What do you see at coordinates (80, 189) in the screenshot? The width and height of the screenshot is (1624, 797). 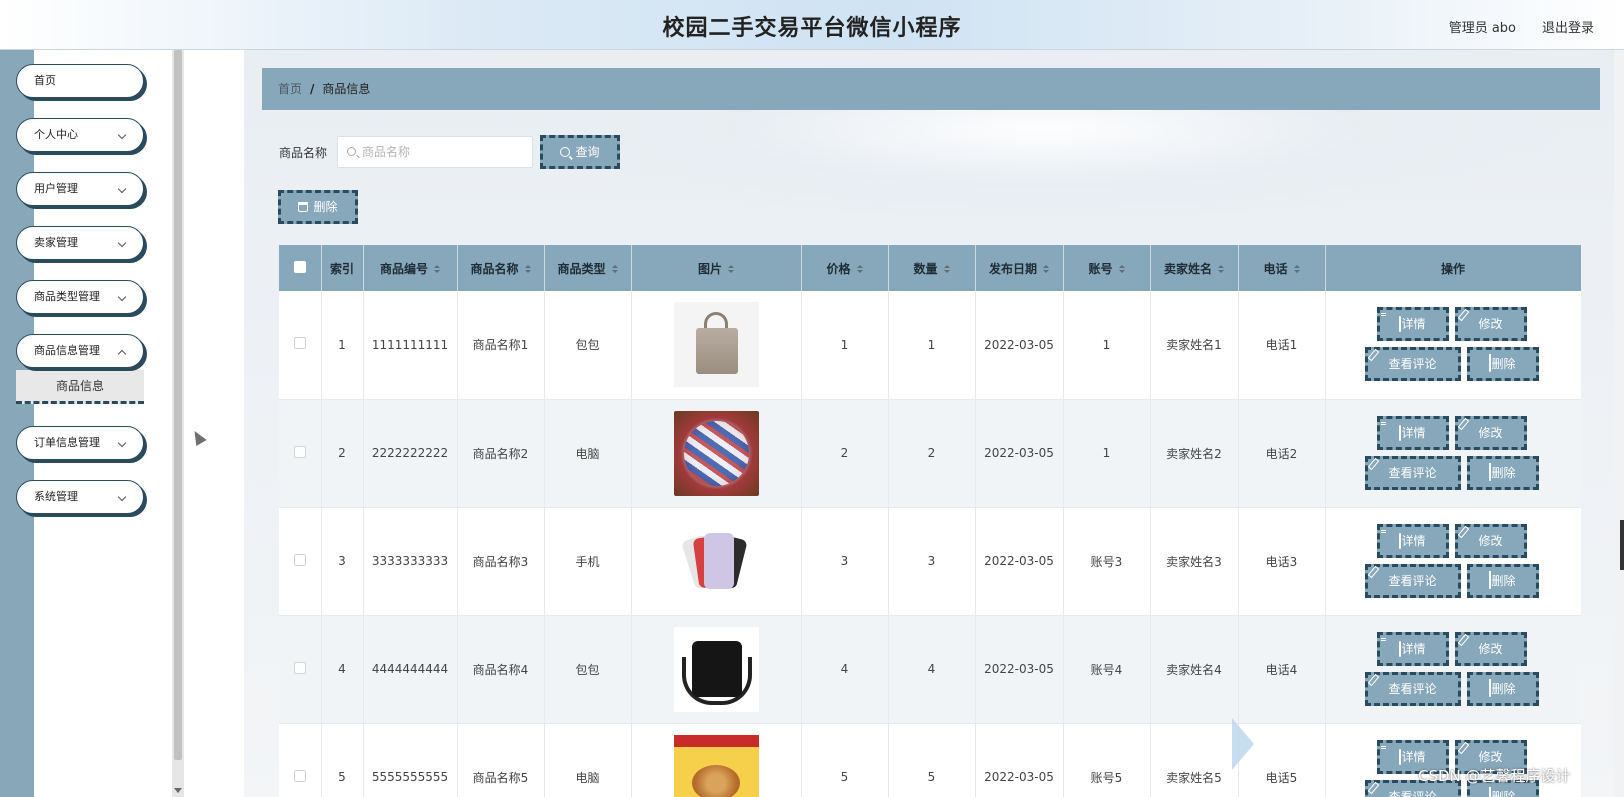 I see `sidebar-item-users: 用户管理` at bounding box center [80, 189].